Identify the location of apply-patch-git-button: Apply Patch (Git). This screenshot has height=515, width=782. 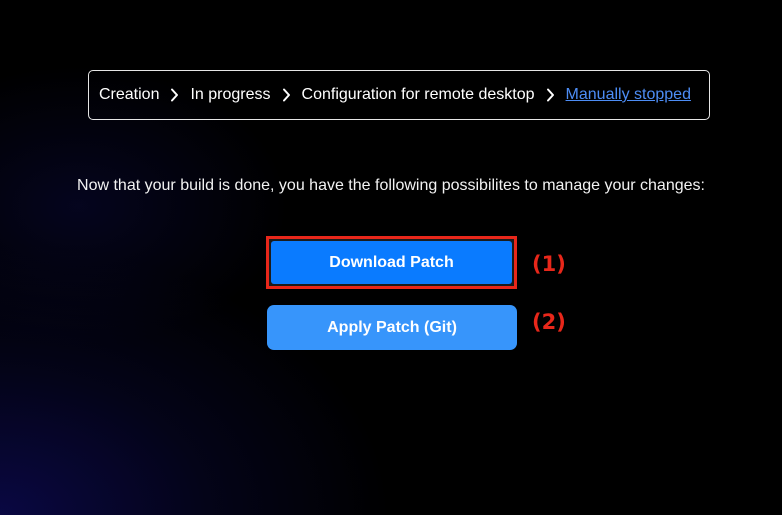
(392, 327).